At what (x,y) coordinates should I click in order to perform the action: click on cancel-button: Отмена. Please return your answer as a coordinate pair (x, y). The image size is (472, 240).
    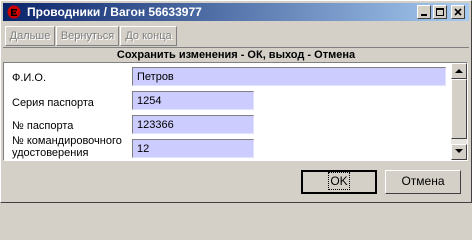
    Looking at the image, I should click on (423, 182).